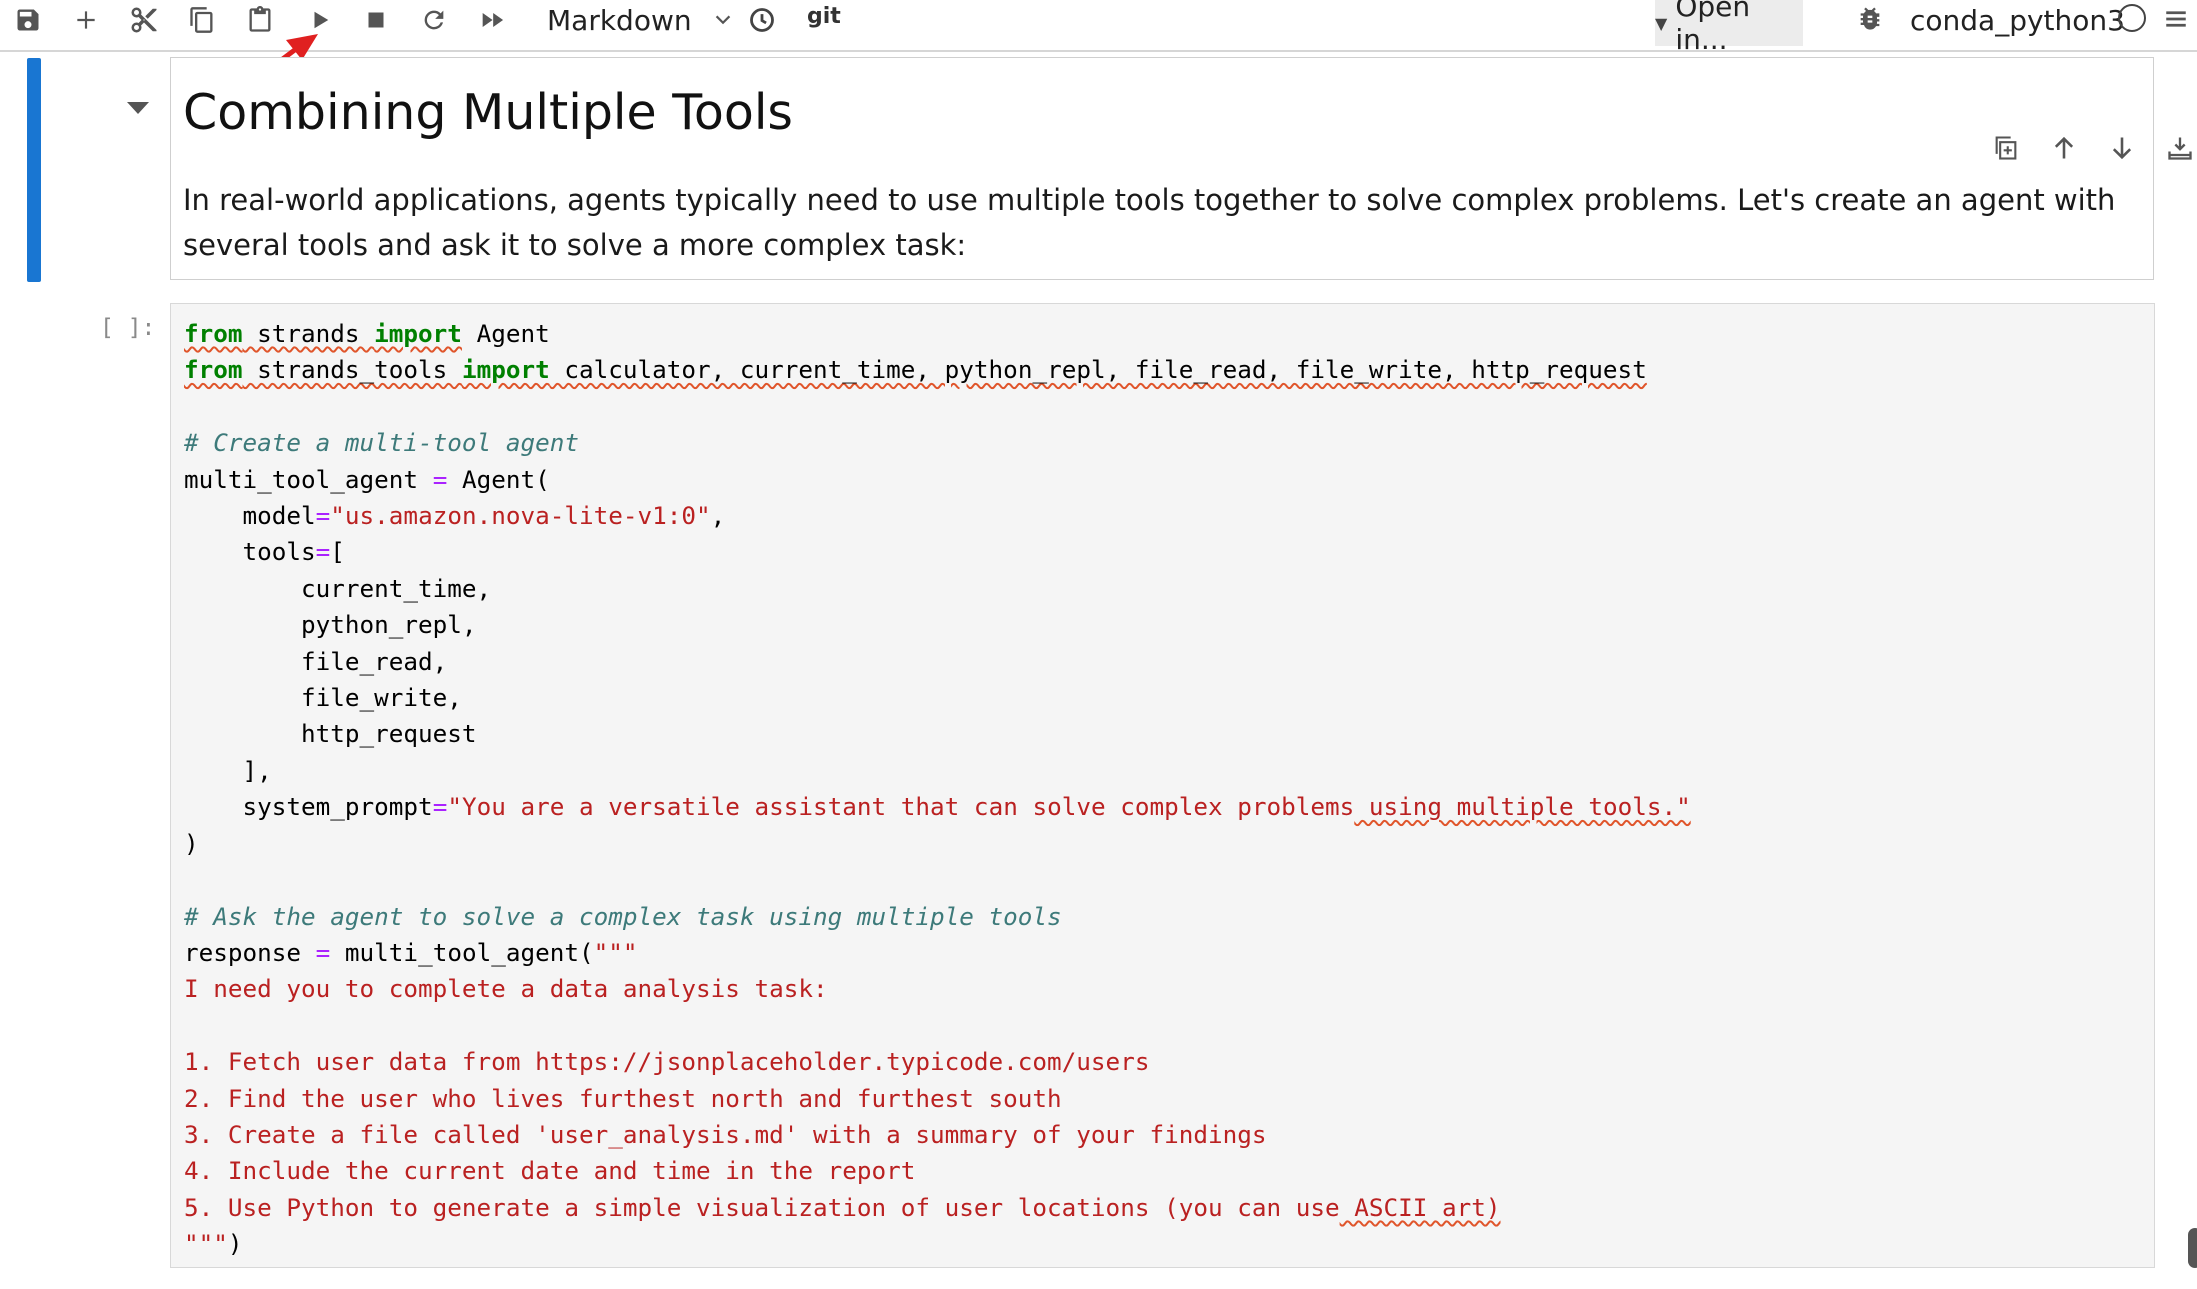  Describe the element at coordinates (488, 112) in the screenshot. I see `markdown-heading: Combining Multiple Tools` at that location.